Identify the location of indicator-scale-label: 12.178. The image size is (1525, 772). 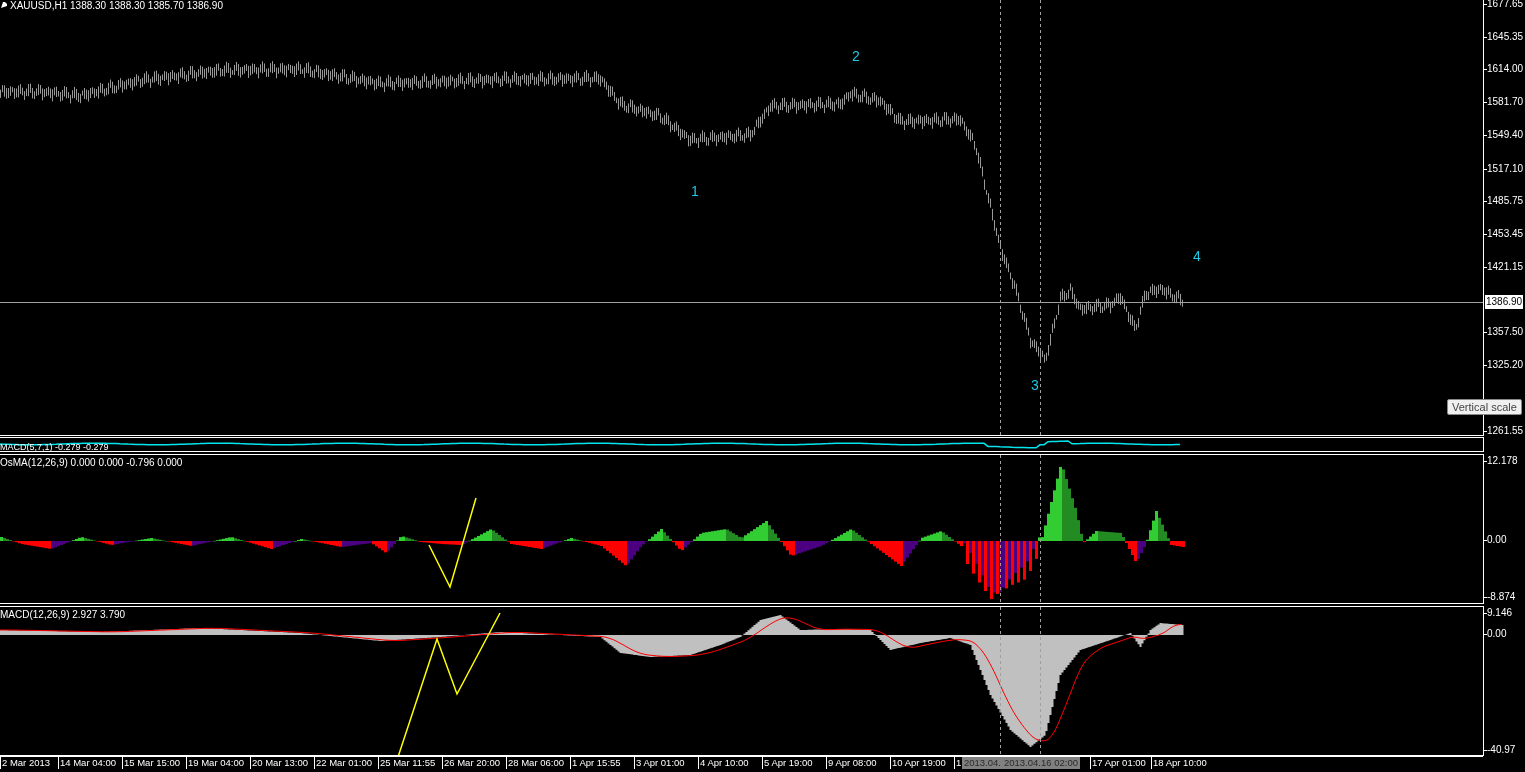
(1502, 461).